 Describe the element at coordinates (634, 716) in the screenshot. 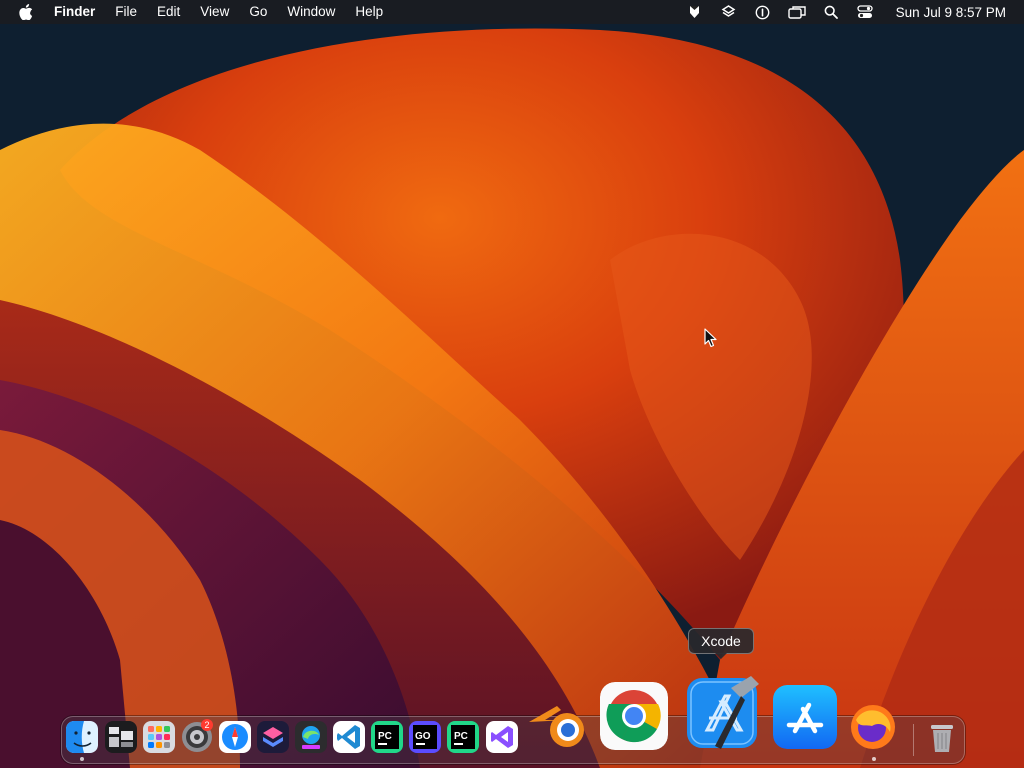

I see `dock-chrome-icon` at that location.